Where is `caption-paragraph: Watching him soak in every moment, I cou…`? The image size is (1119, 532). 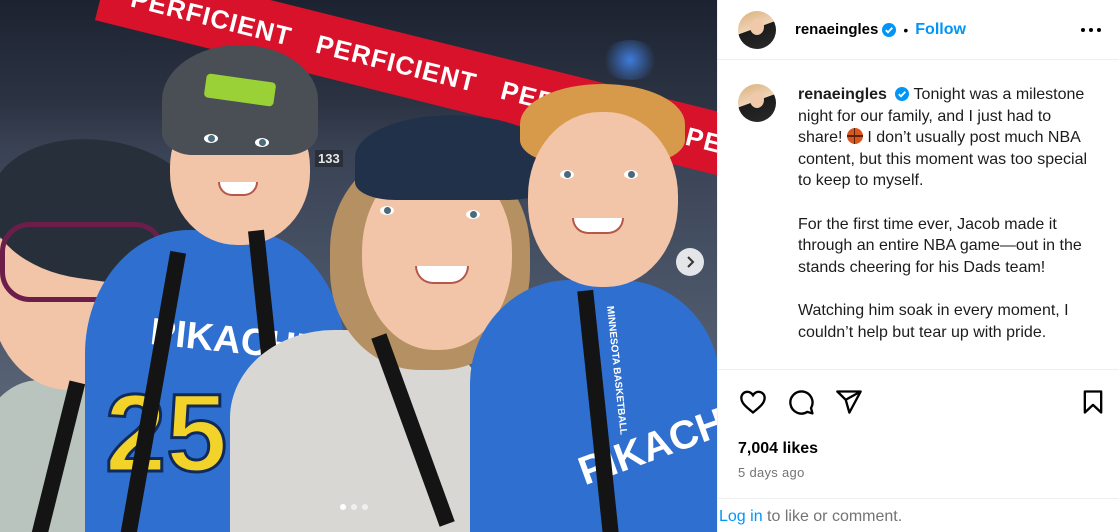 caption-paragraph: Watching him soak in every moment, I cou… is located at coordinates (933, 321).